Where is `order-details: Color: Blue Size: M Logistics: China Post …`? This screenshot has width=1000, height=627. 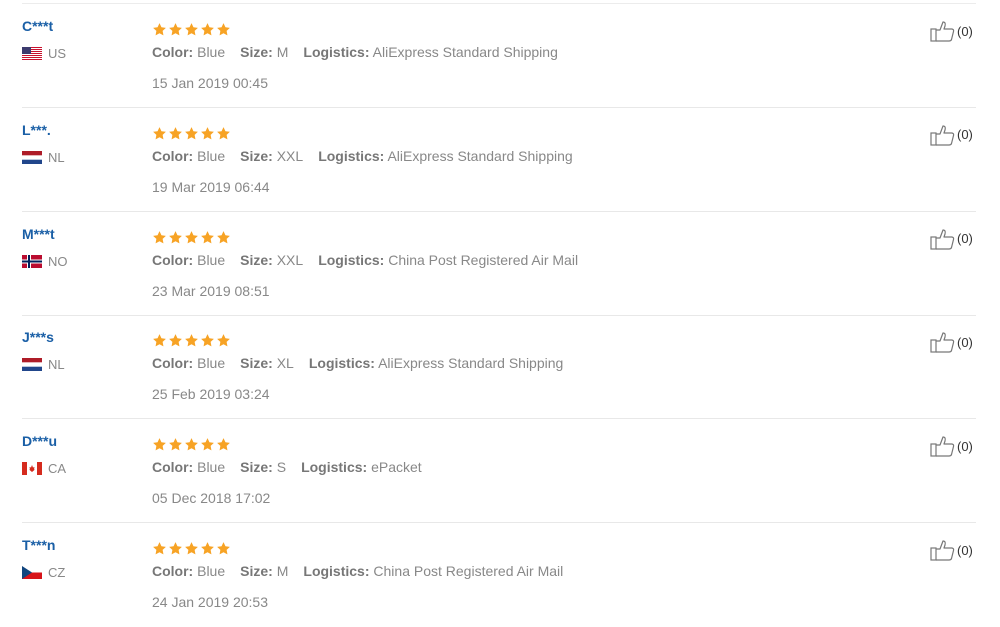
order-details: Color: Blue Size: M Logistics: China Post … is located at coordinates (365, 571).